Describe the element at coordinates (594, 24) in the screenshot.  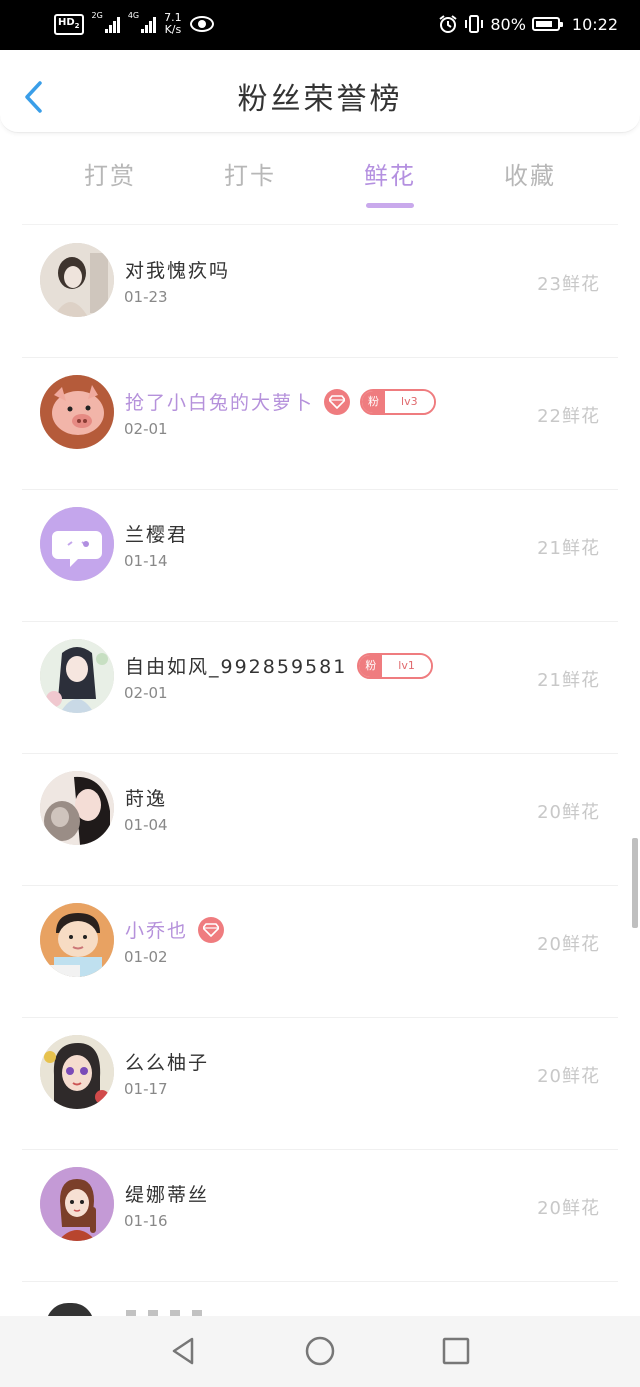
I see `clock: 10:22` at that location.